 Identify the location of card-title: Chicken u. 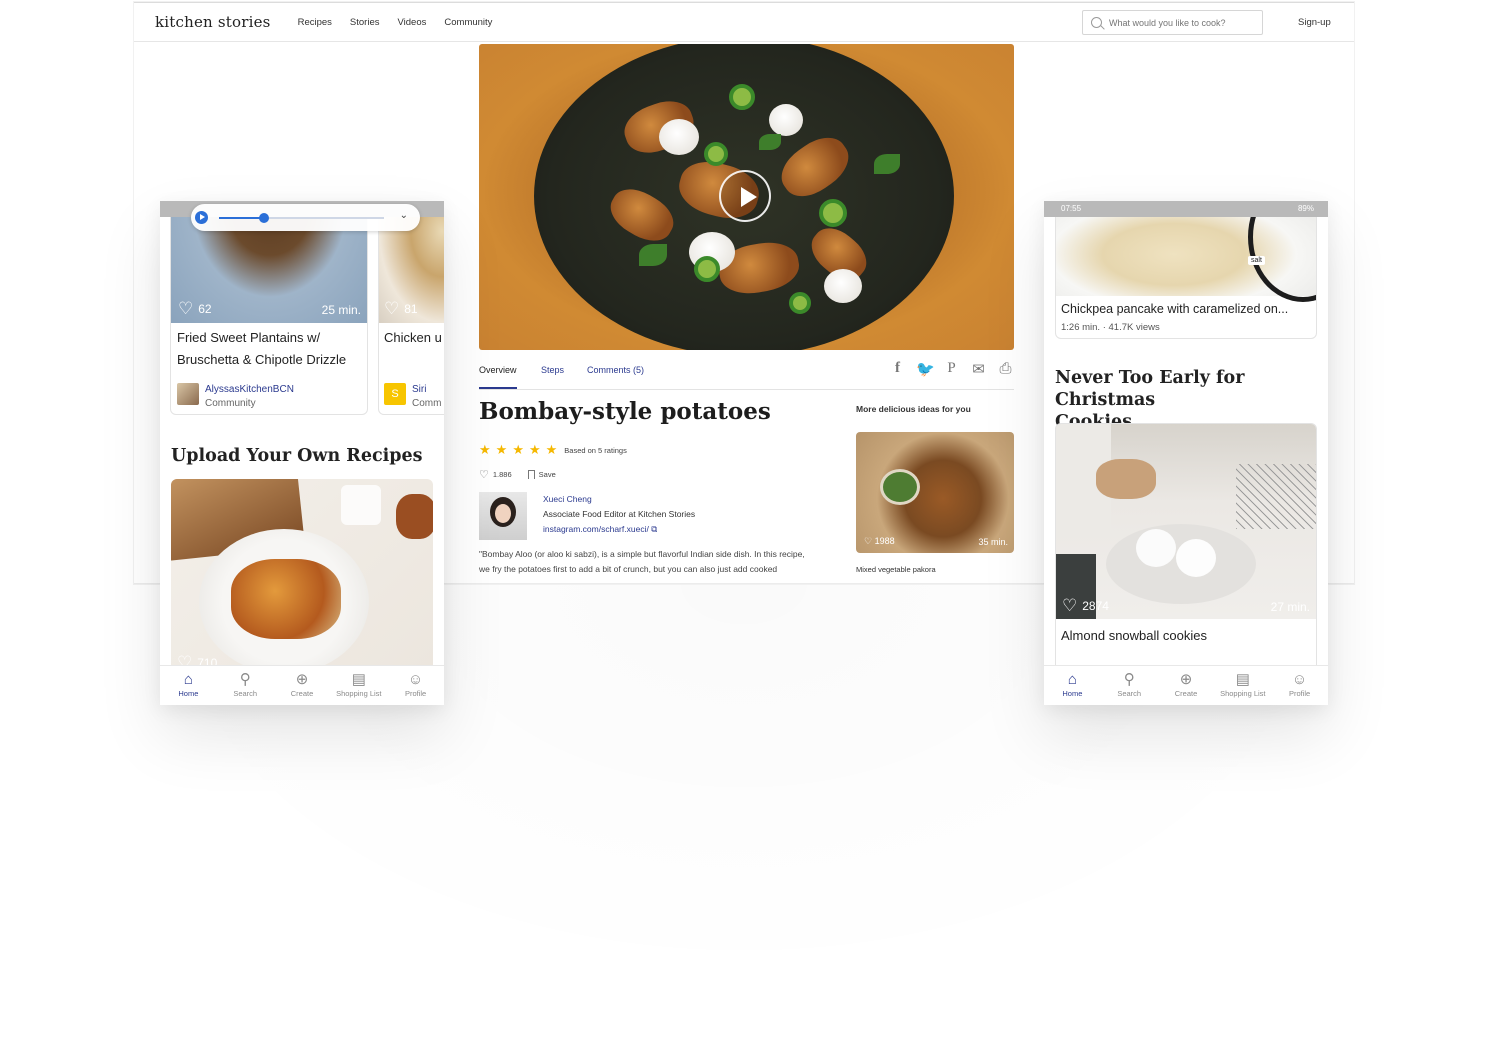
(413, 337).